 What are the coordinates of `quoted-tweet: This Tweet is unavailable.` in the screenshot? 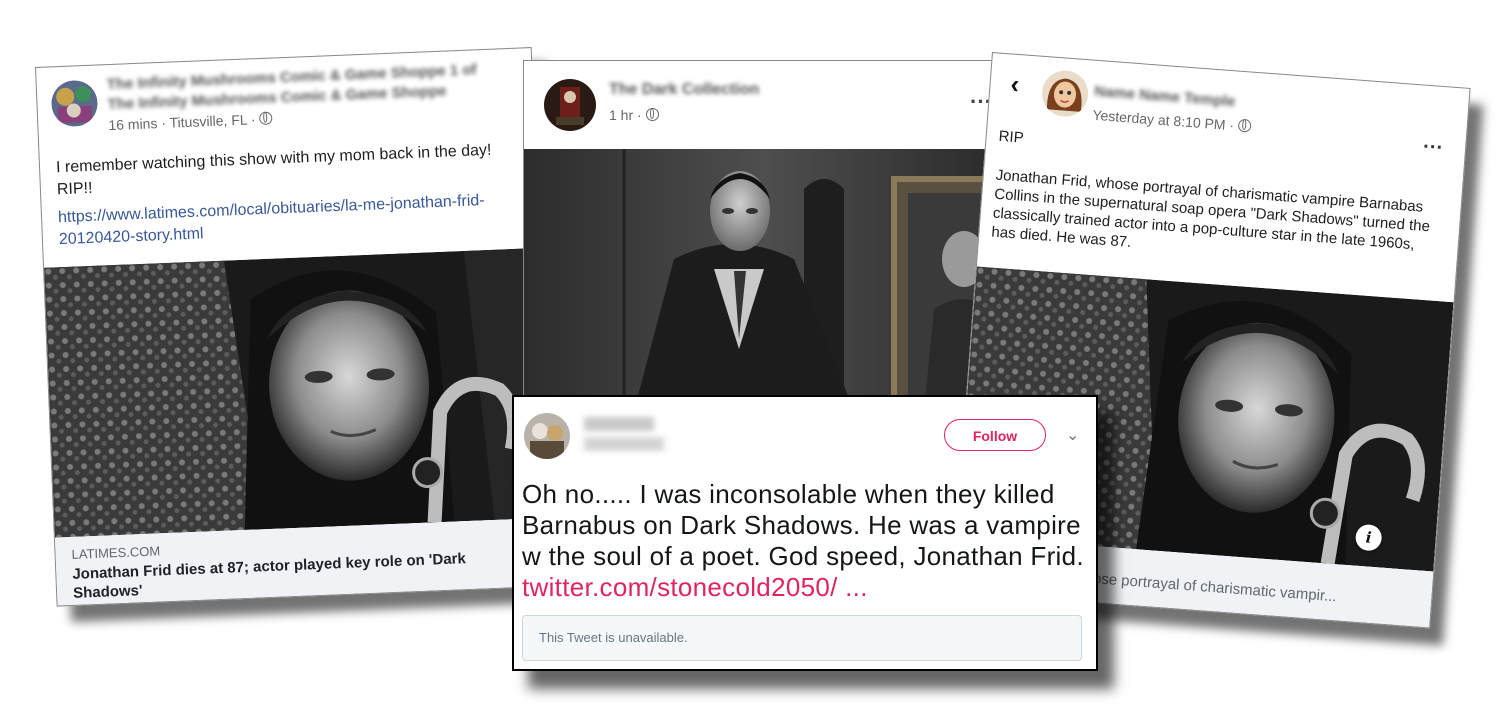 It's located at (802, 638).